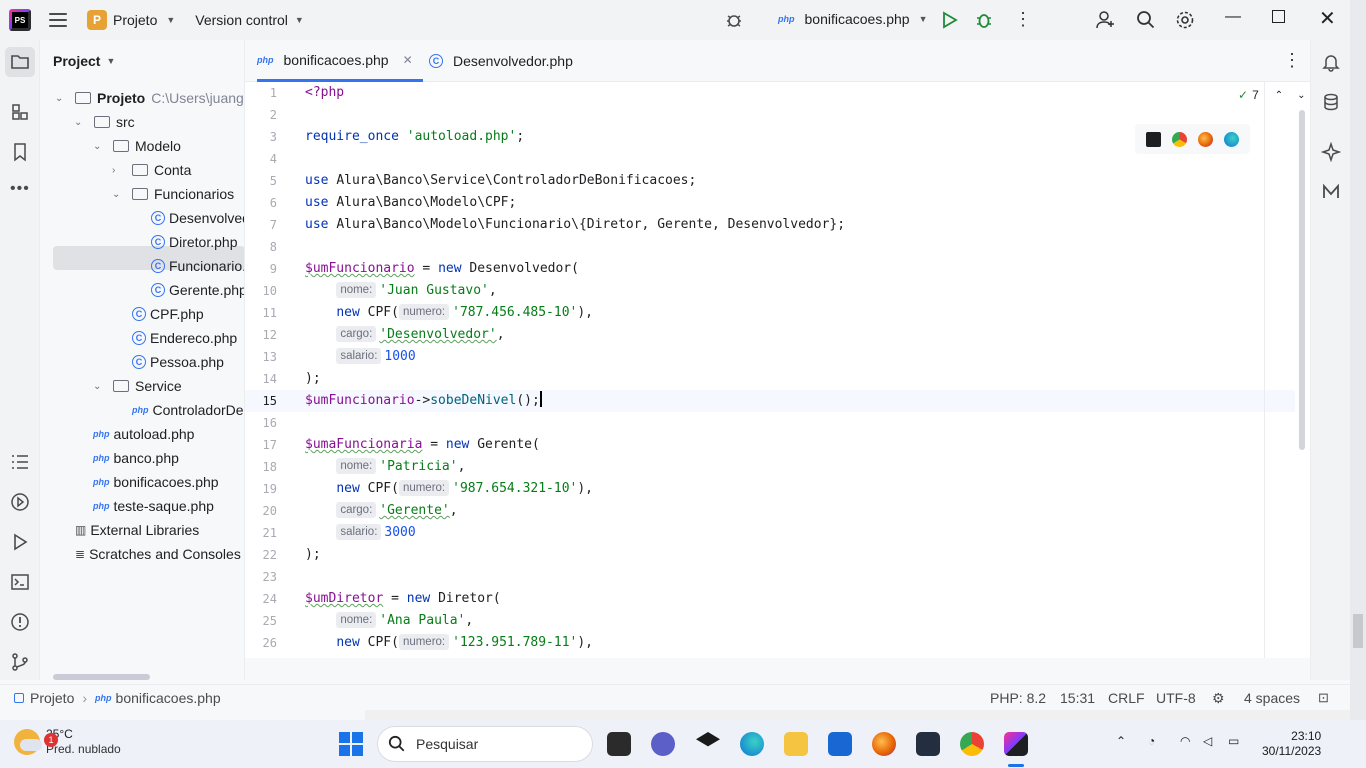  I want to click on tree-item-funcionarios: ⌄ Funcionarios, so click(173, 194).